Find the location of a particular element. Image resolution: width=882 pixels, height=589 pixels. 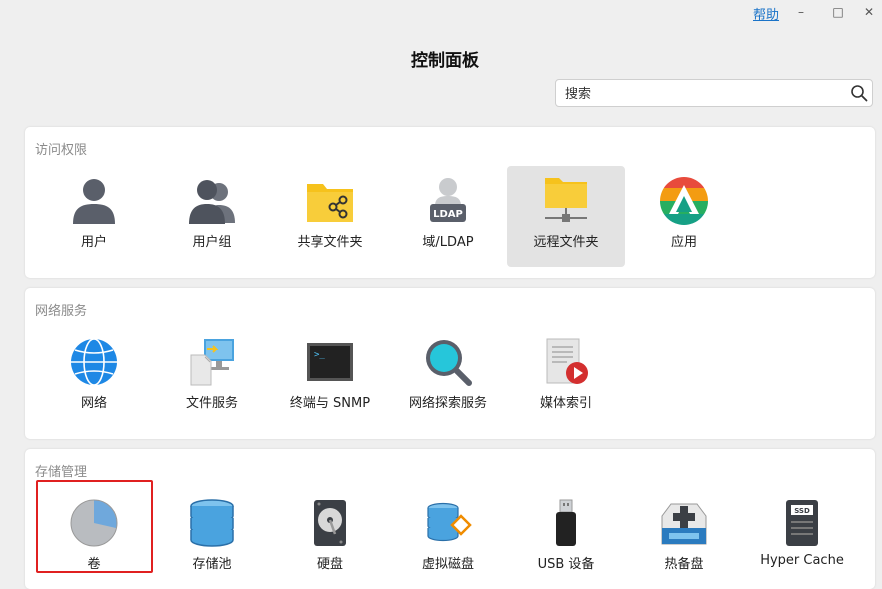

remote-folder-icon is located at coordinates (566, 200).